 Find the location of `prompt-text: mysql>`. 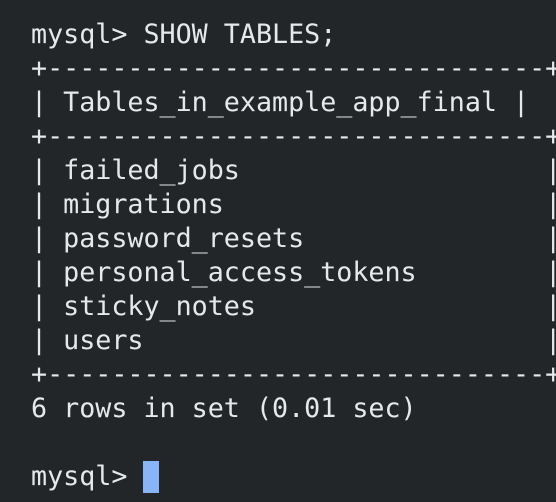

prompt-text: mysql> is located at coordinates (87, 476).